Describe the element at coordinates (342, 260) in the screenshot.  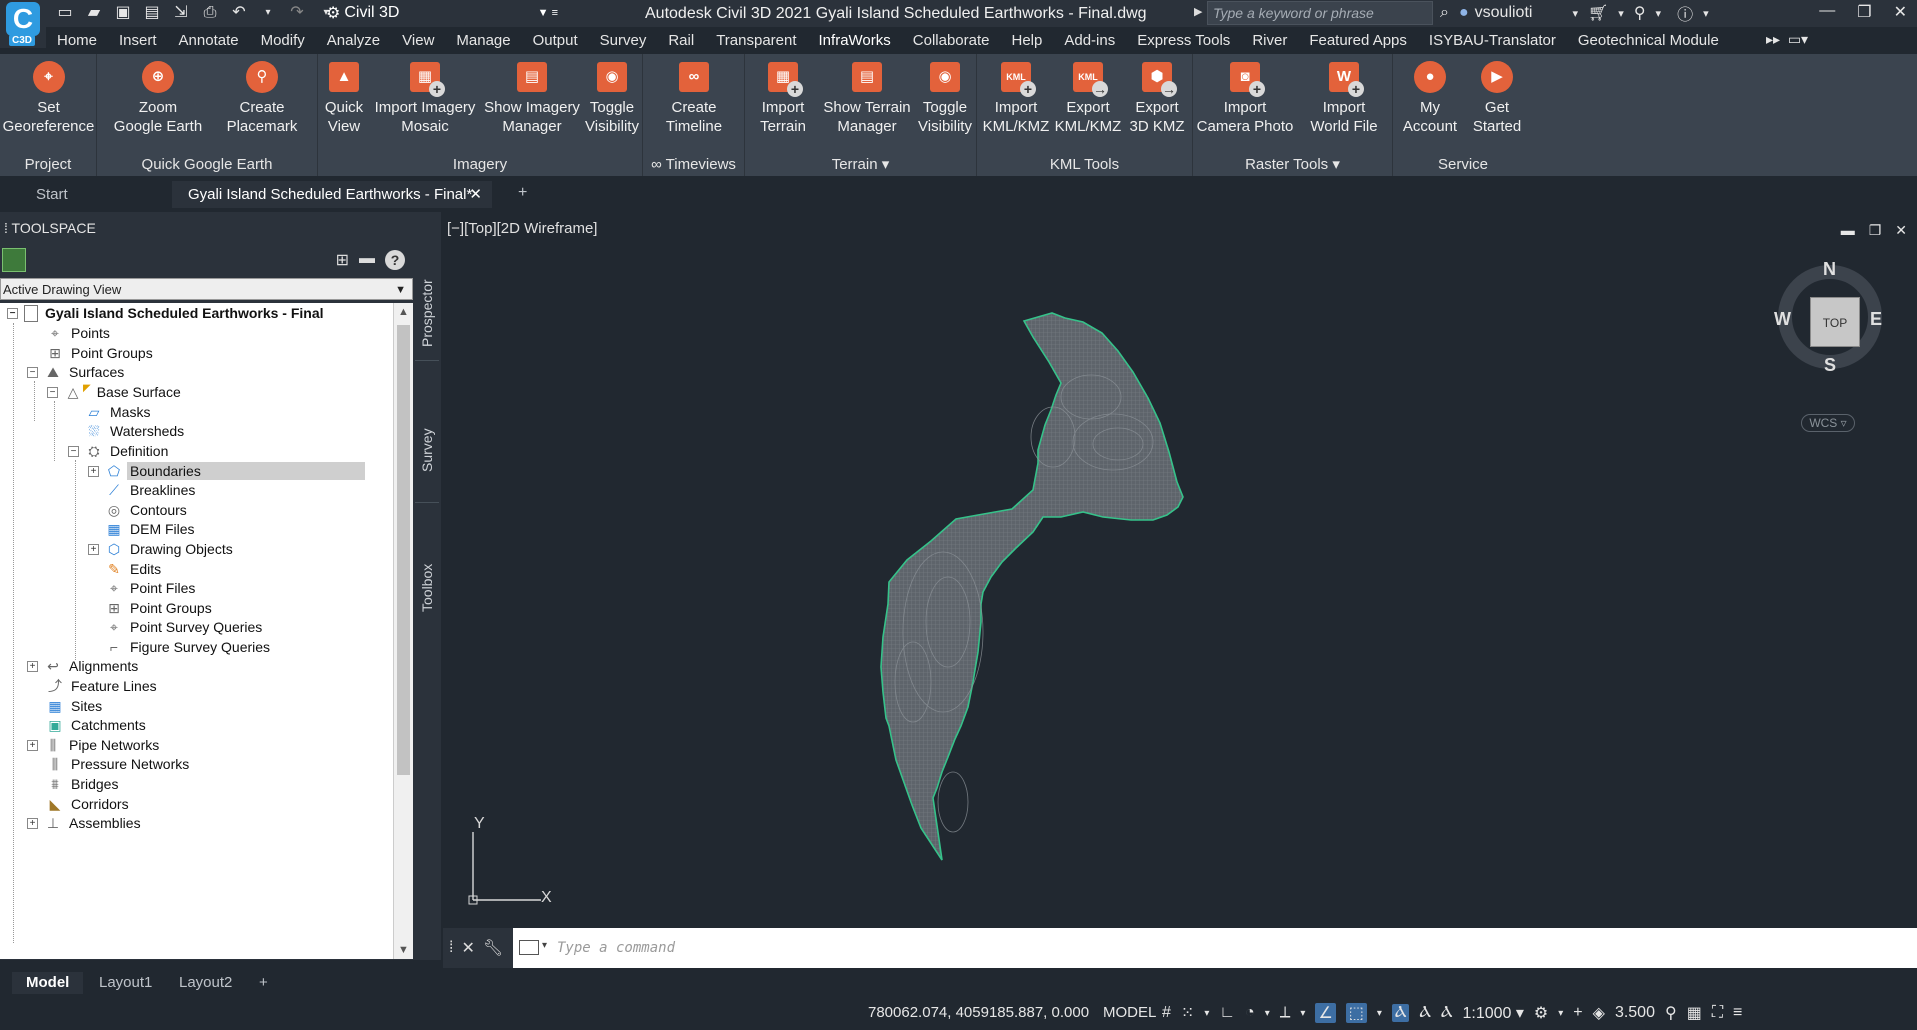
I see `tree-layout-icon: ⊞` at that location.